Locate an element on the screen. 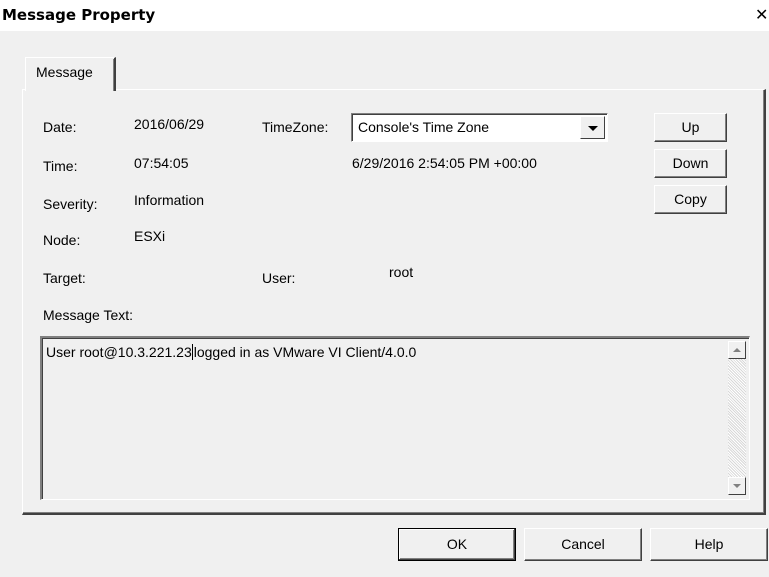  up-button-label: Up is located at coordinates (690, 127).